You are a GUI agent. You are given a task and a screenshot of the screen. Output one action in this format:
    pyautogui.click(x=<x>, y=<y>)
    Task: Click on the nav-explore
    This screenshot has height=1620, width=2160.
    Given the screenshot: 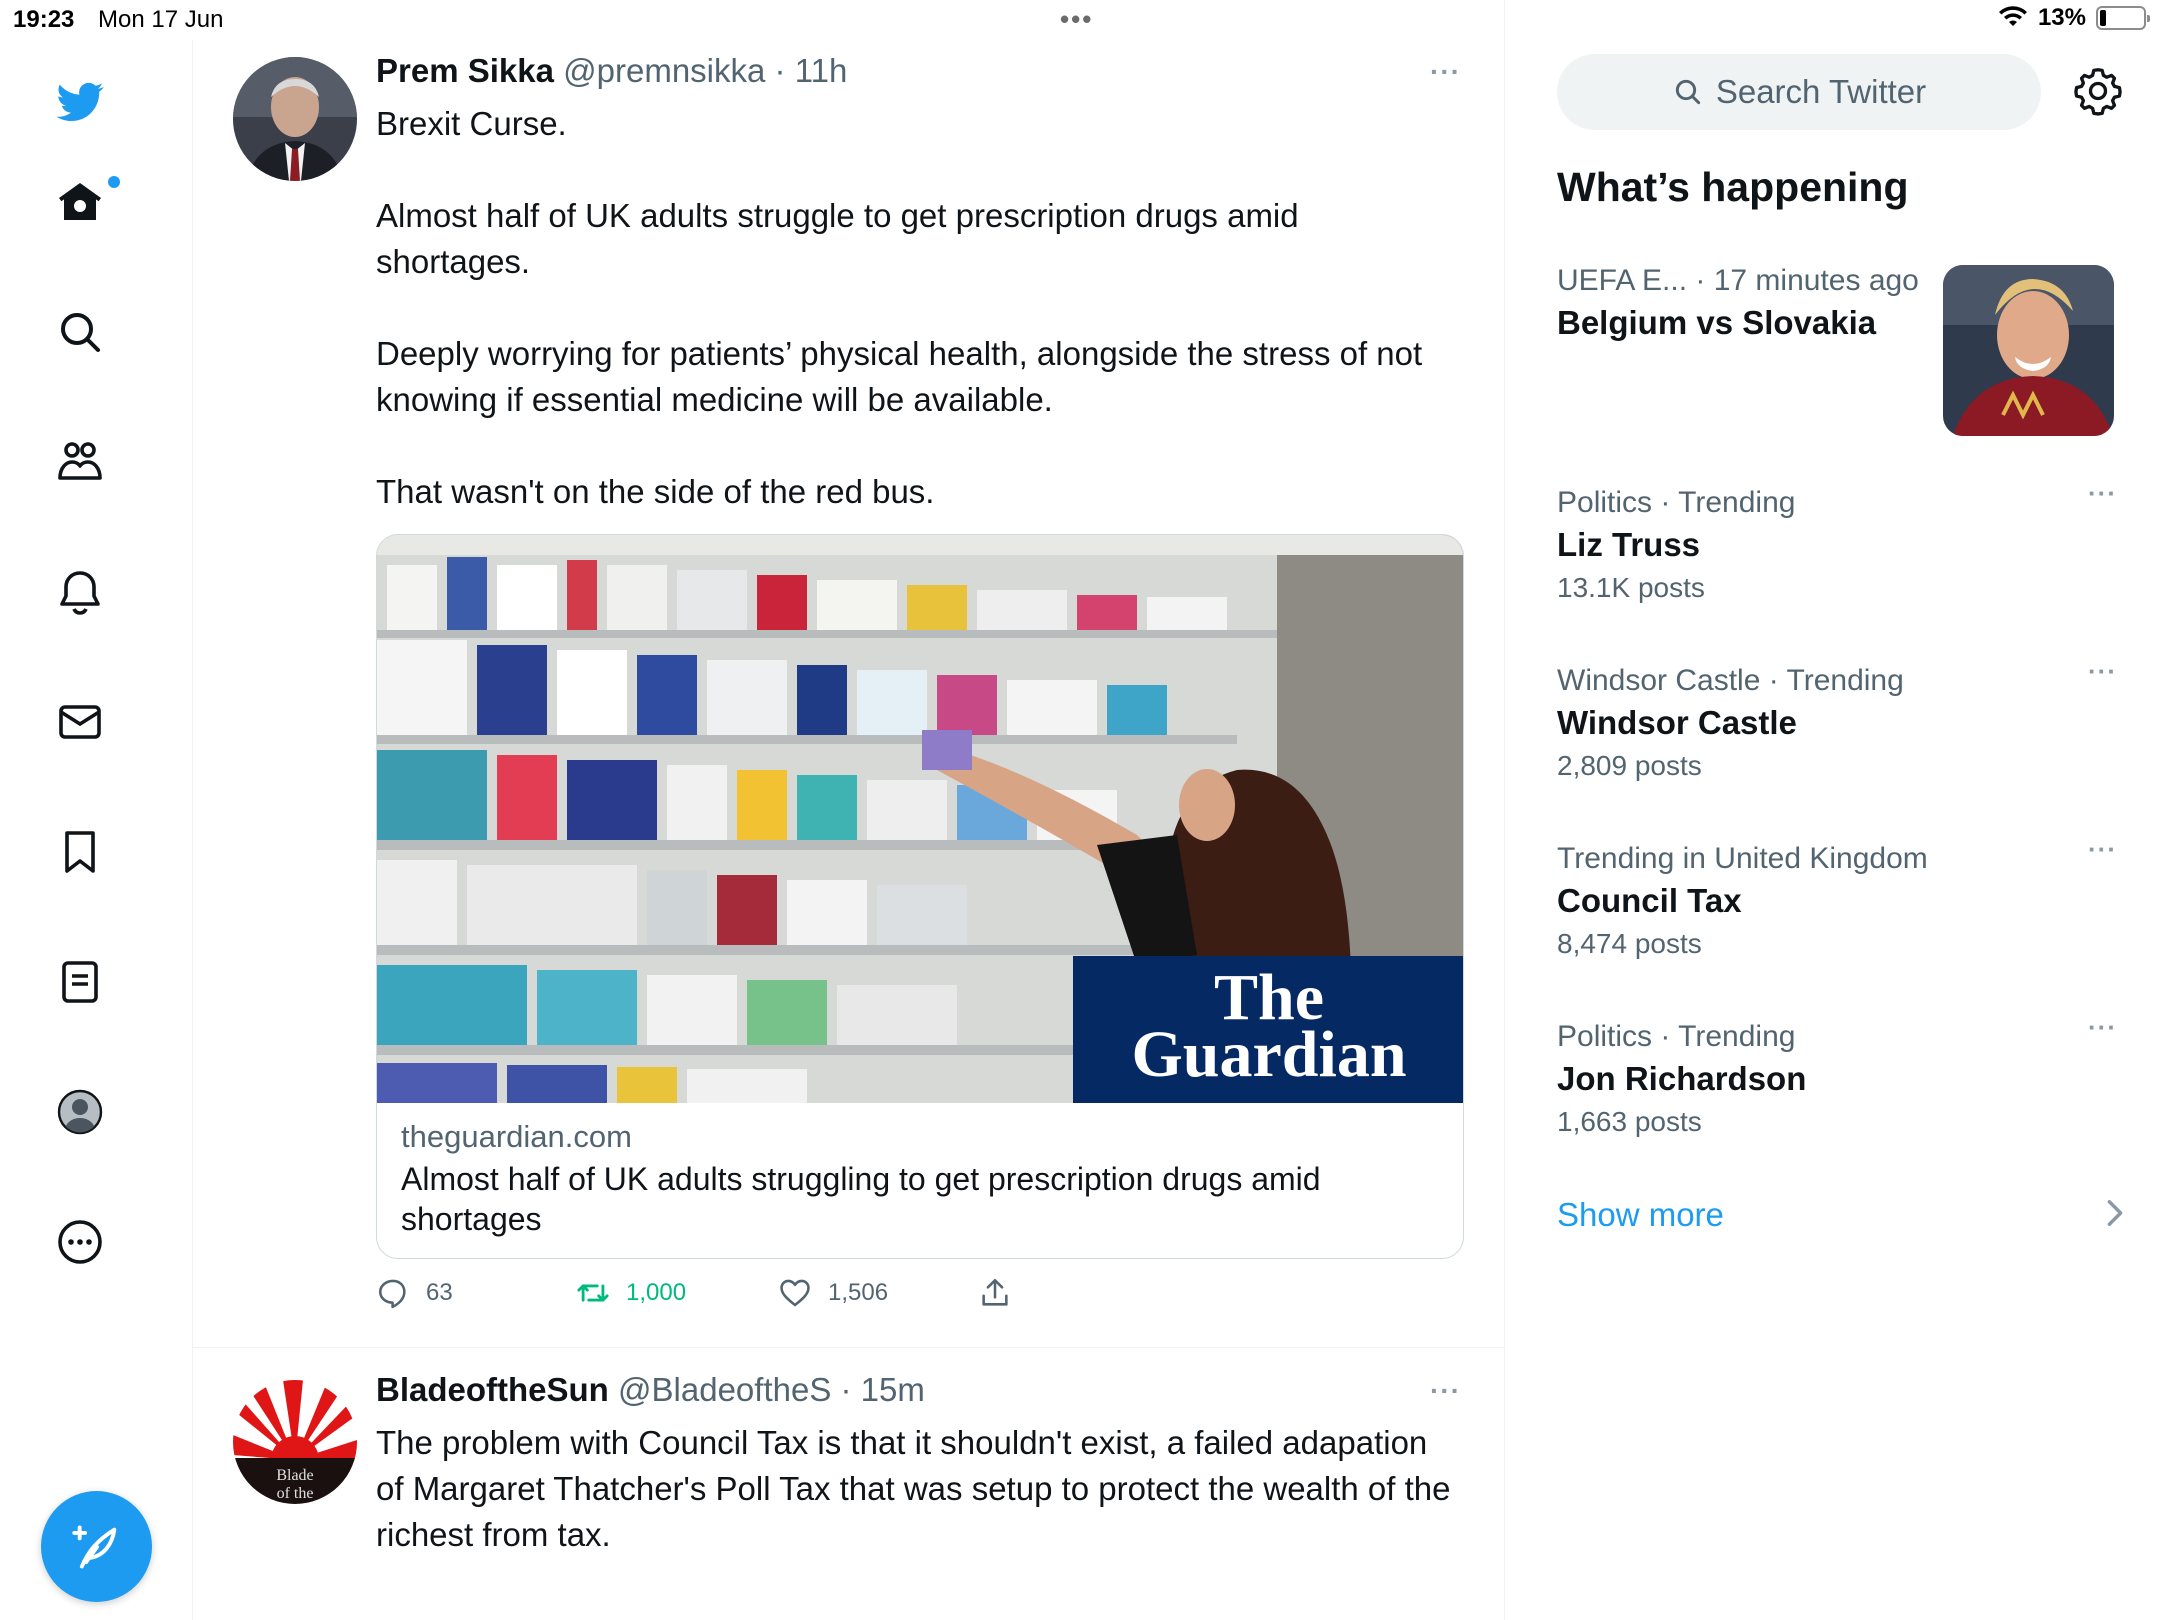 What is the action you would take?
    pyautogui.click(x=80, y=332)
    